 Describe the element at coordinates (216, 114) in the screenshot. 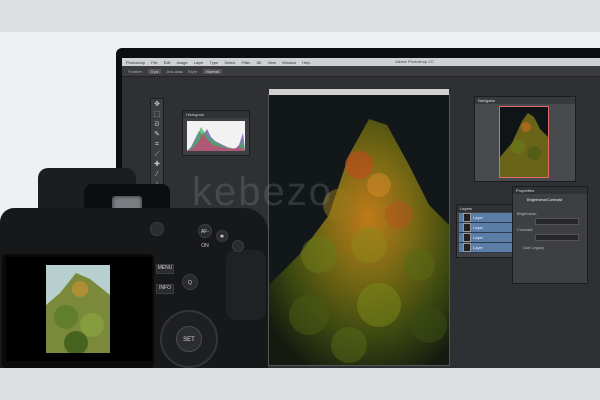

I see `histogram-title: Histogram` at that location.